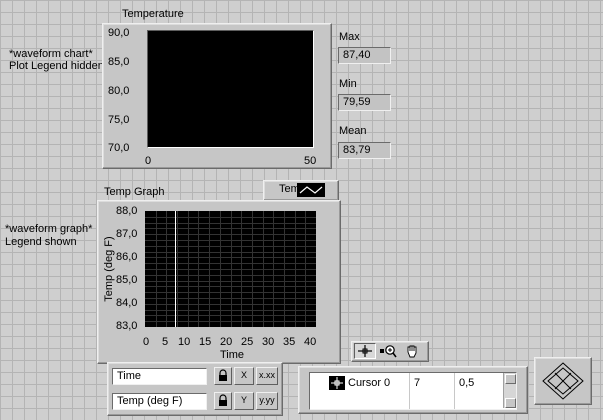 This screenshot has width=603, height=420. Describe the element at coordinates (195, 389) in the screenshot. I see `scale-legend: Time X x.xx Temp (deg F) Y y.yy` at that location.